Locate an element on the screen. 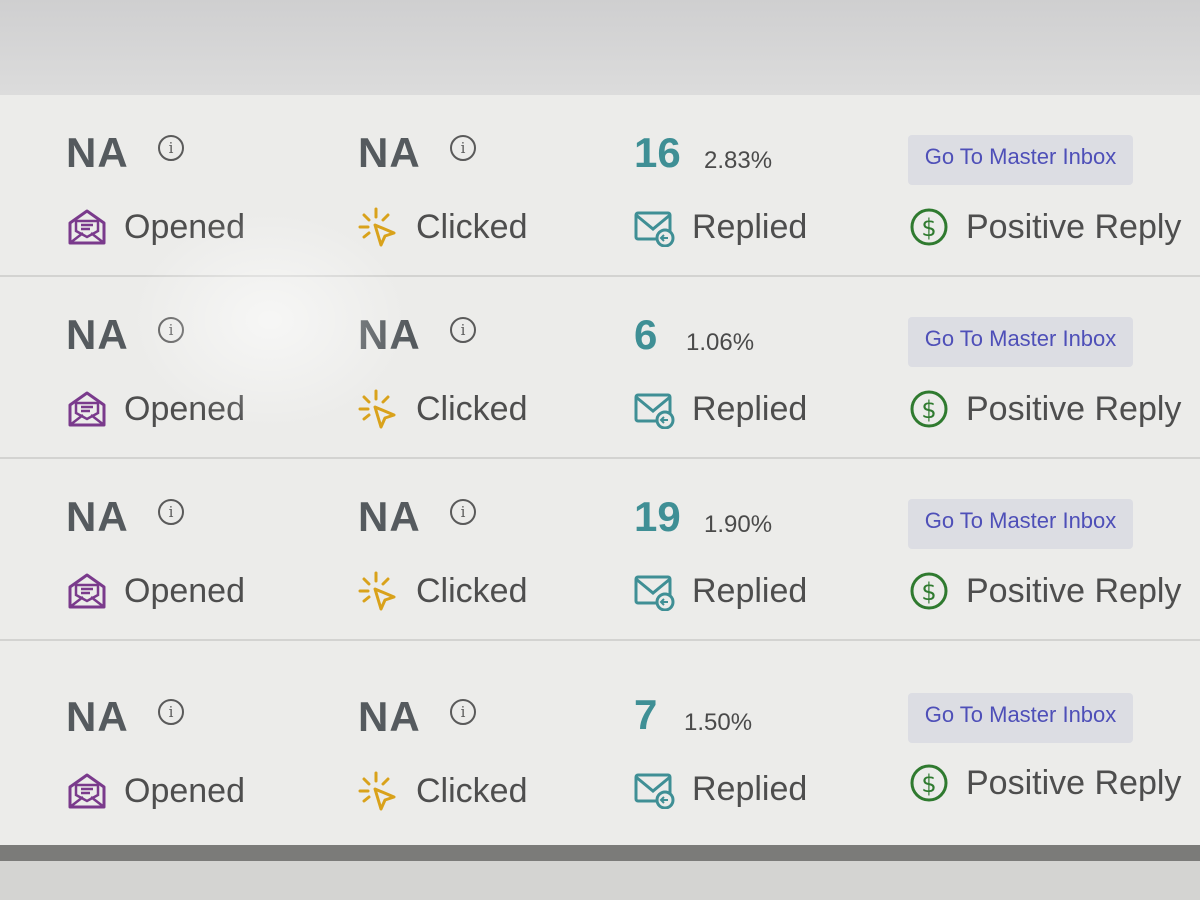  replied-count: 16 is located at coordinates (657, 152).